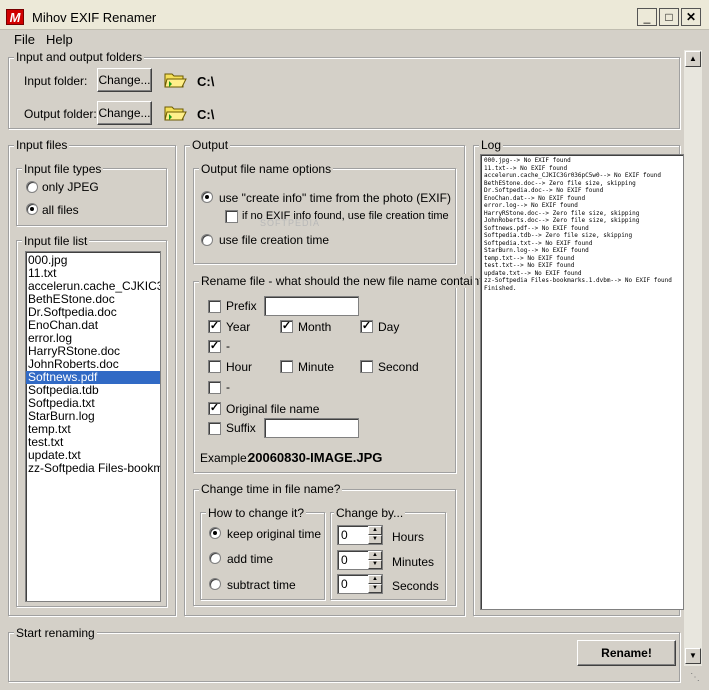 The image size is (709, 690). Describe the element at coordinates (207, 240) in the screenshot. I see `file-creation-radio` at that location.